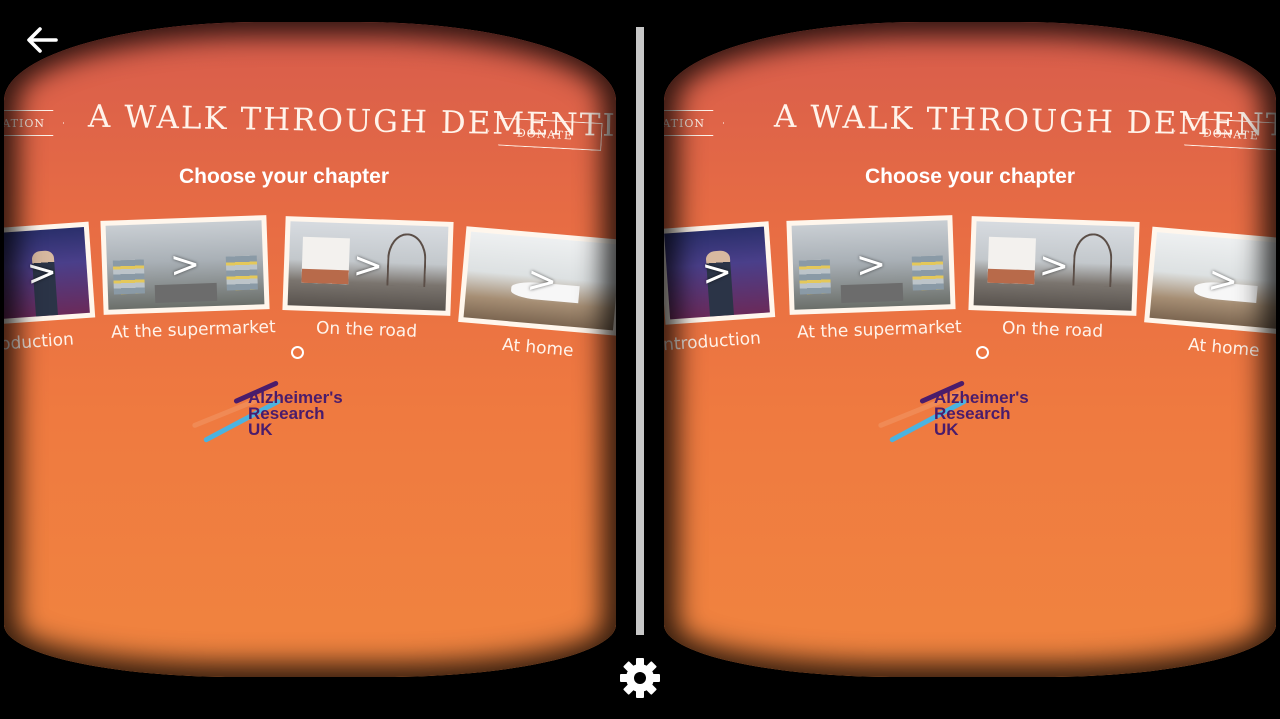 This screenshot has height=719, width=1280. I want to click on back-arrow-icon, so click(42, 40).